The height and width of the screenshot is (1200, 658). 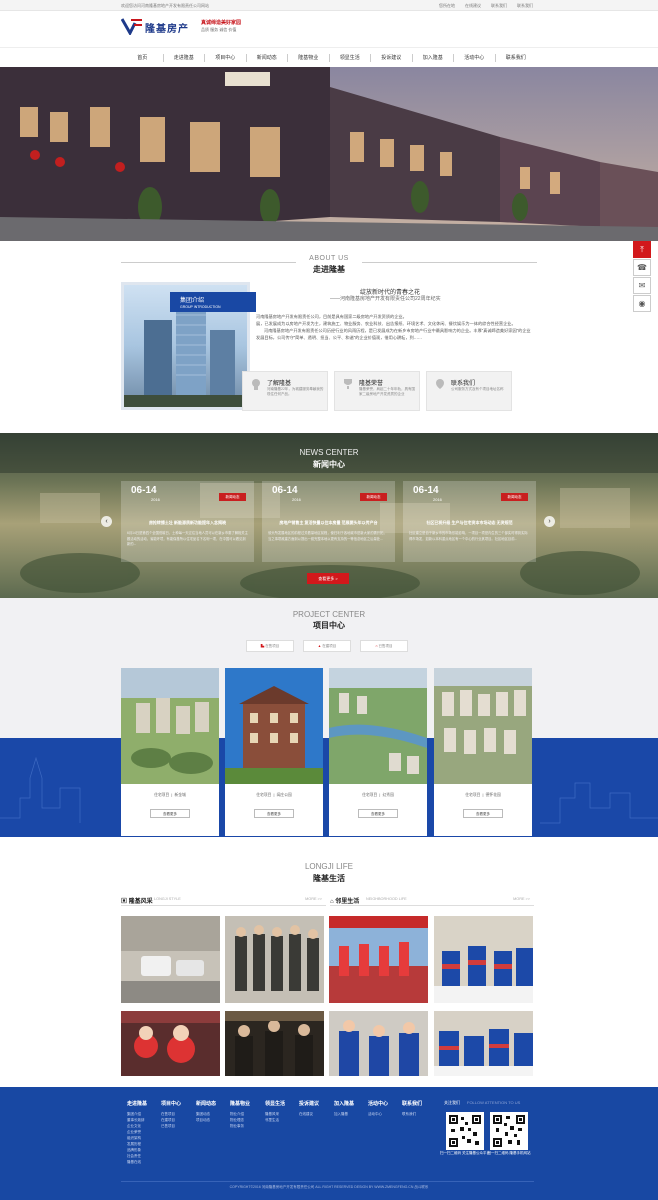 What do you see at coordinates (137, 1103) in the screenshot?
I see `footer-col-heading: 走进隆基` at bounding box center [137, 1103].